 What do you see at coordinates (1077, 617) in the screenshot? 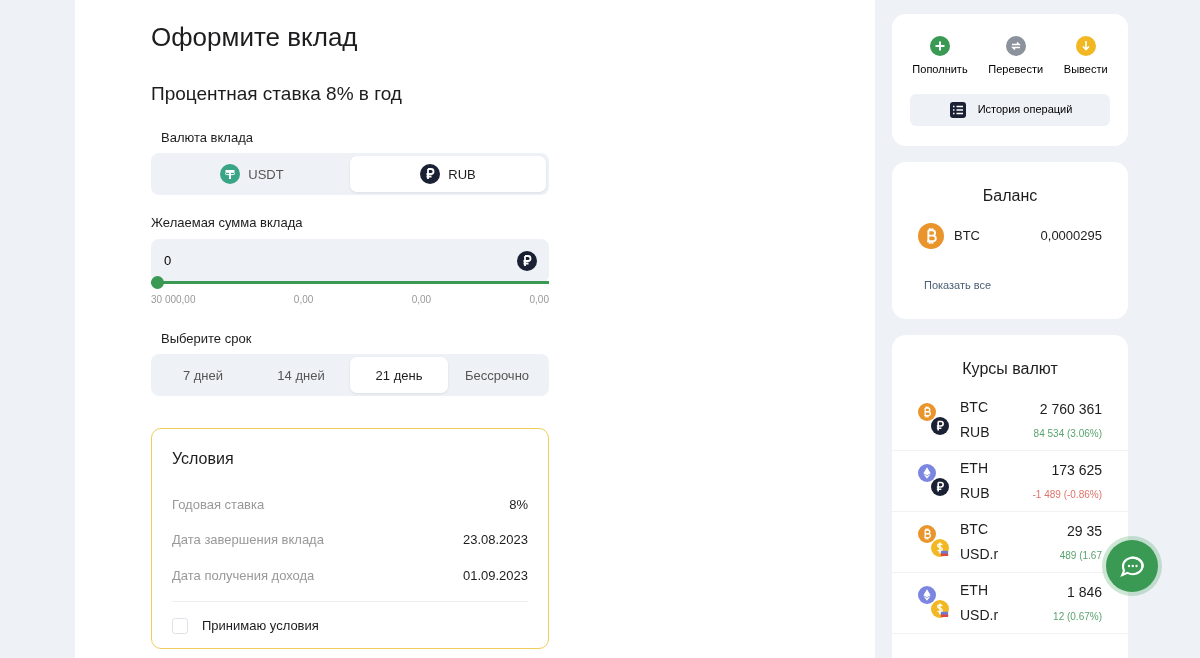
I see `rate-change: 12 (0.67%)` at bounding box center [1077, 617].